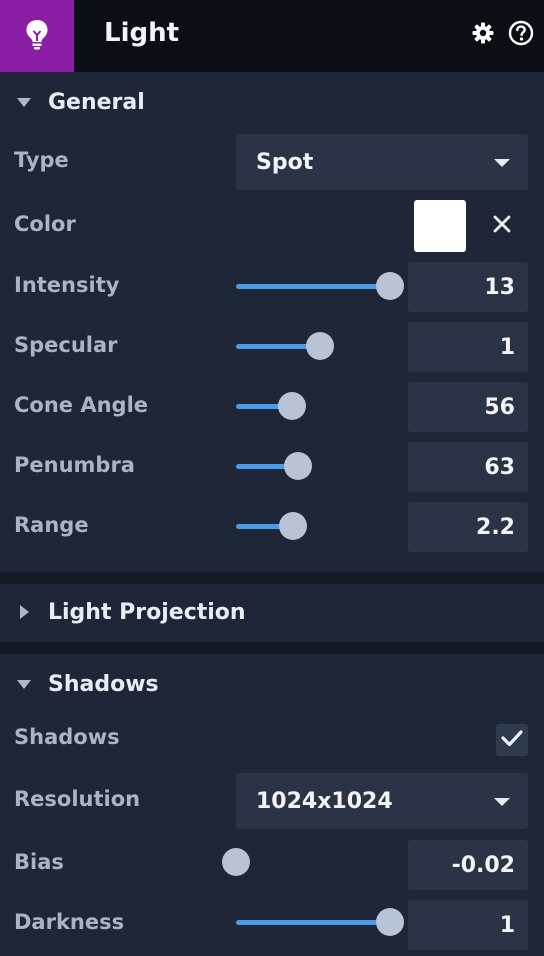 The image size is (544, 956). What do you see at coordinates (285, 162) in the screenshot?
I see `type-select-value: Spot` at bounding box center [285, 162].